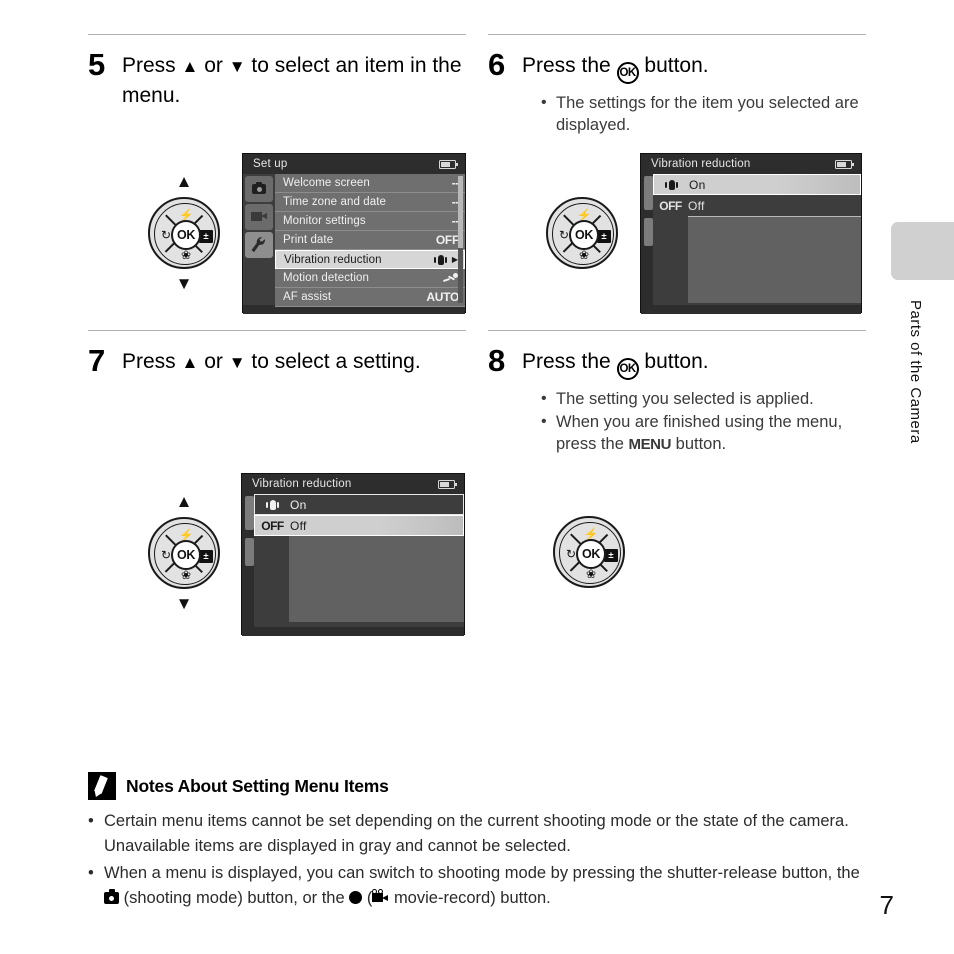 The image size is (954, 954). I want to click on menu-row-welcome-screen: Welcome screen --, so click(370, 183).